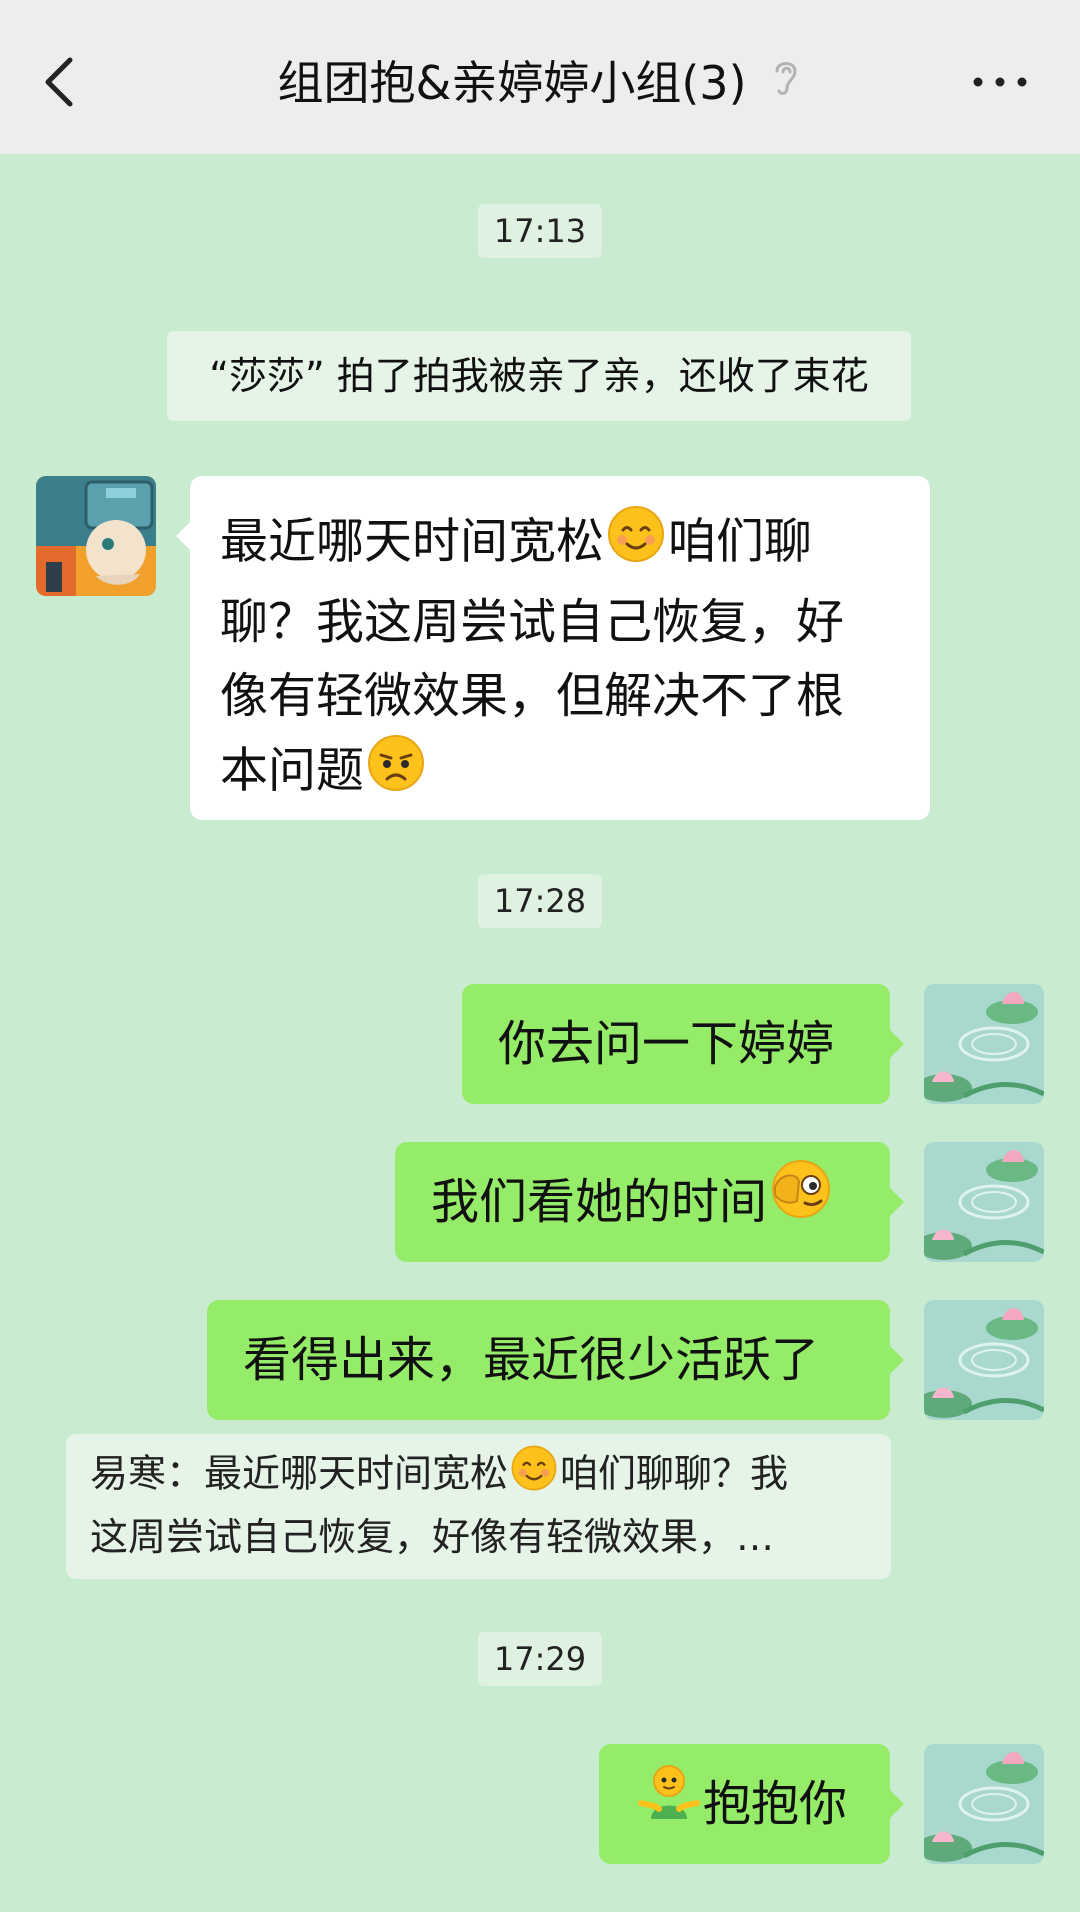 This screenshot has height=1912, width=1080. I want to click on hug-figure-icon, so click(669, 1807).